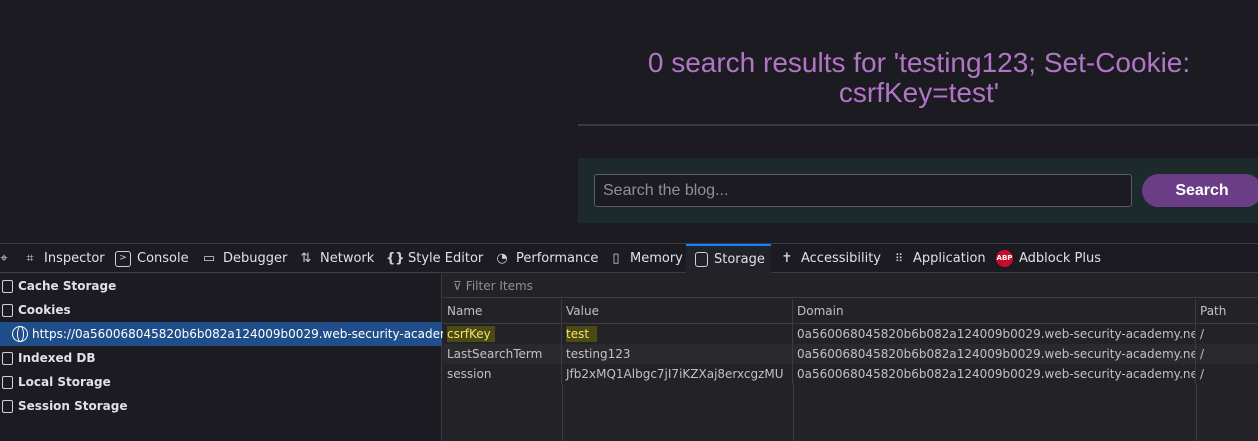 The width and height of the screenshot is (1258, 441). Describe the element at coordinates (1004, 258) in the screenshot. I see `adblock-plus-icon: ABP` at that location.